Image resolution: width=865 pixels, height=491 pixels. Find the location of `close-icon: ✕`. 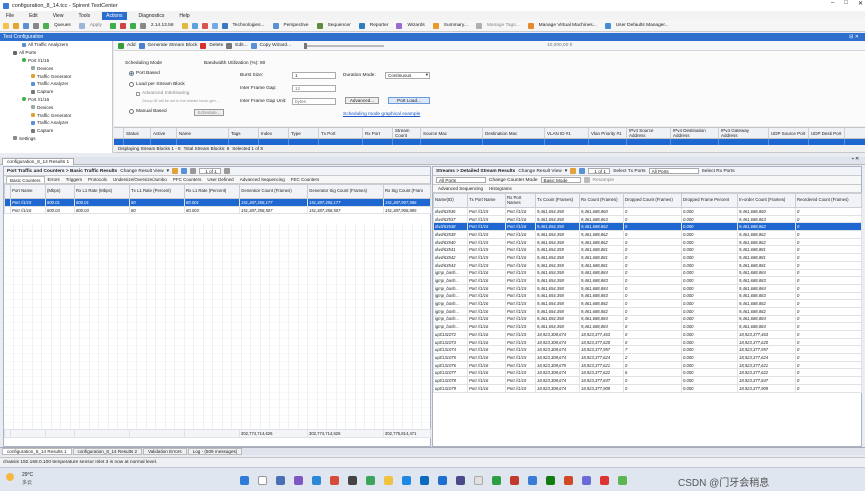

close-icon: ✕ is located at coordinates (860, 3).